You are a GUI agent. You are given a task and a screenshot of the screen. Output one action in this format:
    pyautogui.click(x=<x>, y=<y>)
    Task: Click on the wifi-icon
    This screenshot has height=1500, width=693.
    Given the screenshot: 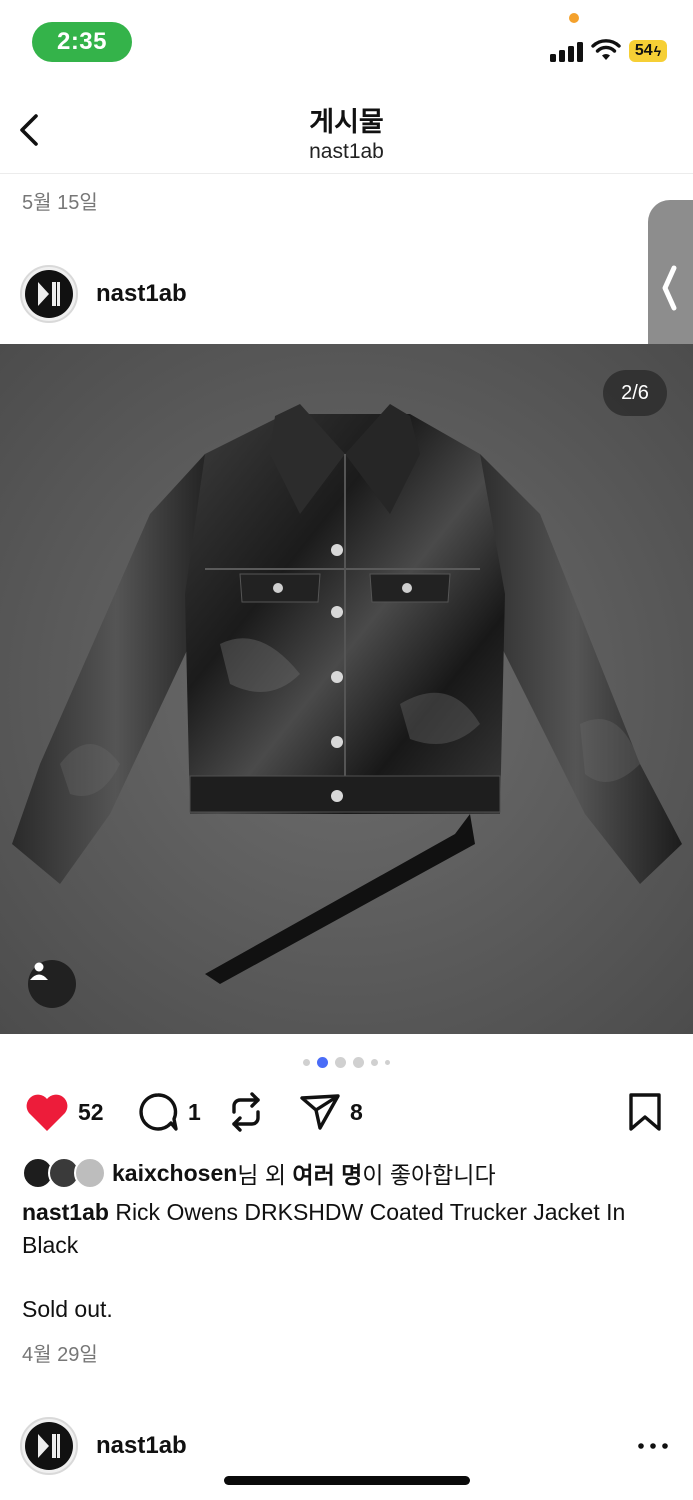 What is the action you would take?
    pyautogui.click(x=606, y=49)
    